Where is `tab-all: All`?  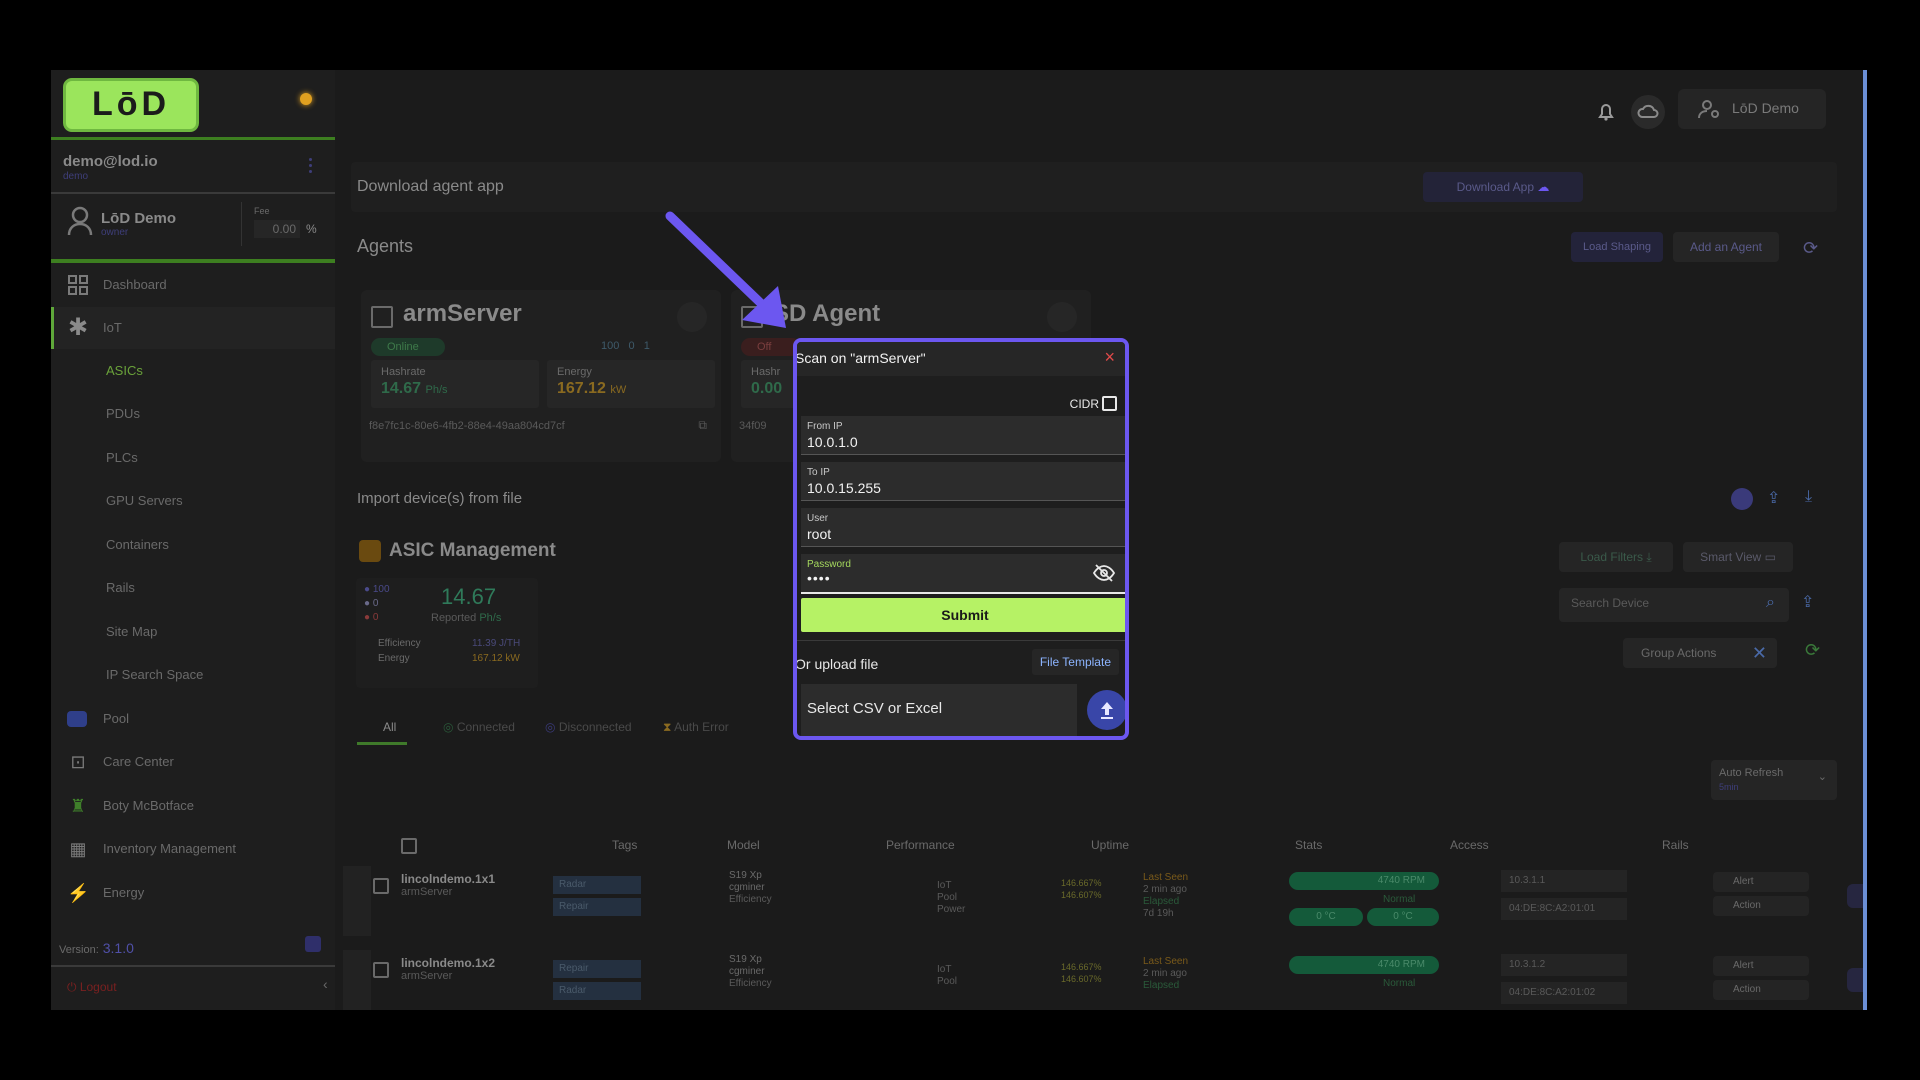 tab-all: All is located at coordinates (389, 727).